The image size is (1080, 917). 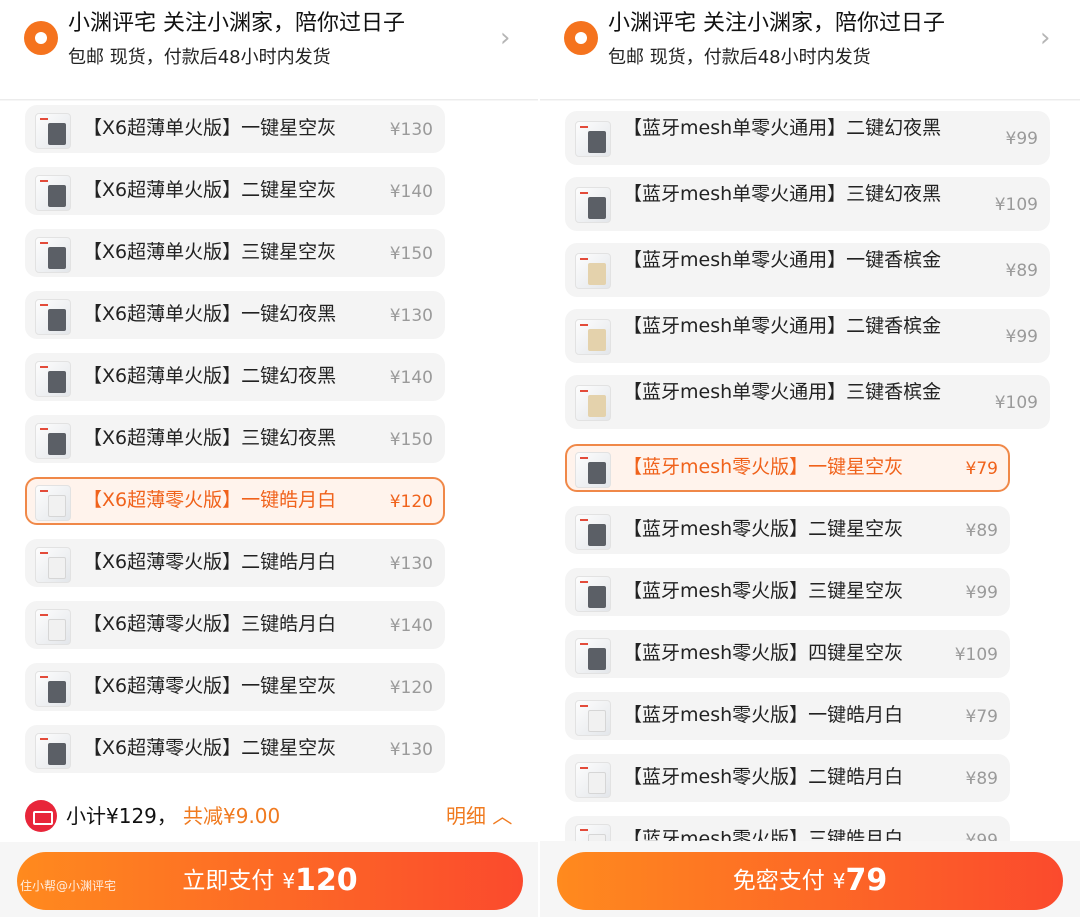 I want to click on pay-label: 立即支付, so click(x=228, y=881).